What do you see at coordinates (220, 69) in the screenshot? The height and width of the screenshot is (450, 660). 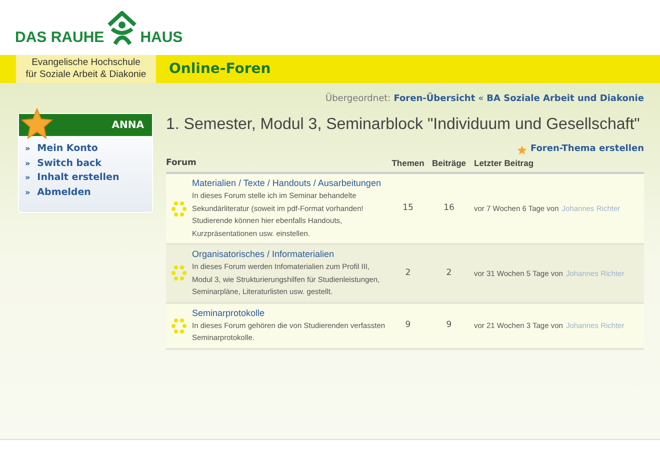 I see `section-title: Online-Foren` at bounding box center [220, 69].